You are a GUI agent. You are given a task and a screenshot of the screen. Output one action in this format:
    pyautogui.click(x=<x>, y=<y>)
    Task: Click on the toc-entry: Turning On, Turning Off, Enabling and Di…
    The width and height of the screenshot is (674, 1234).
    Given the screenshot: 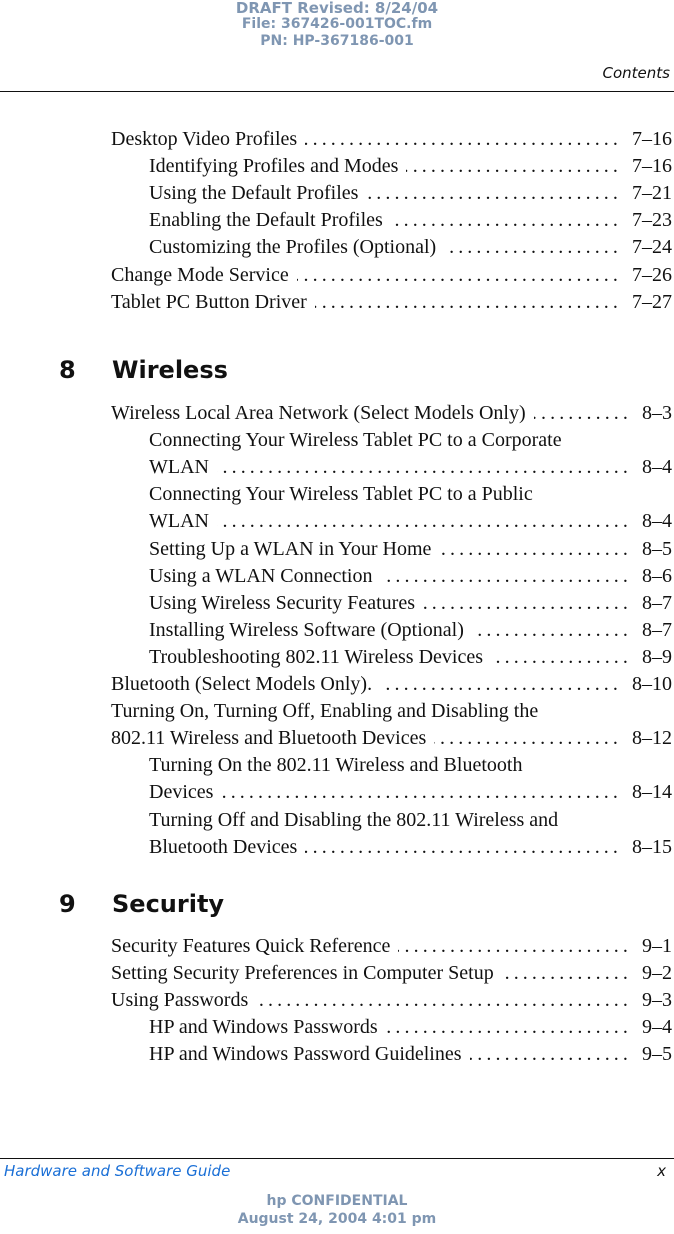 What is the action you would take?
    pyautogui.click(x=337, y=711)
    